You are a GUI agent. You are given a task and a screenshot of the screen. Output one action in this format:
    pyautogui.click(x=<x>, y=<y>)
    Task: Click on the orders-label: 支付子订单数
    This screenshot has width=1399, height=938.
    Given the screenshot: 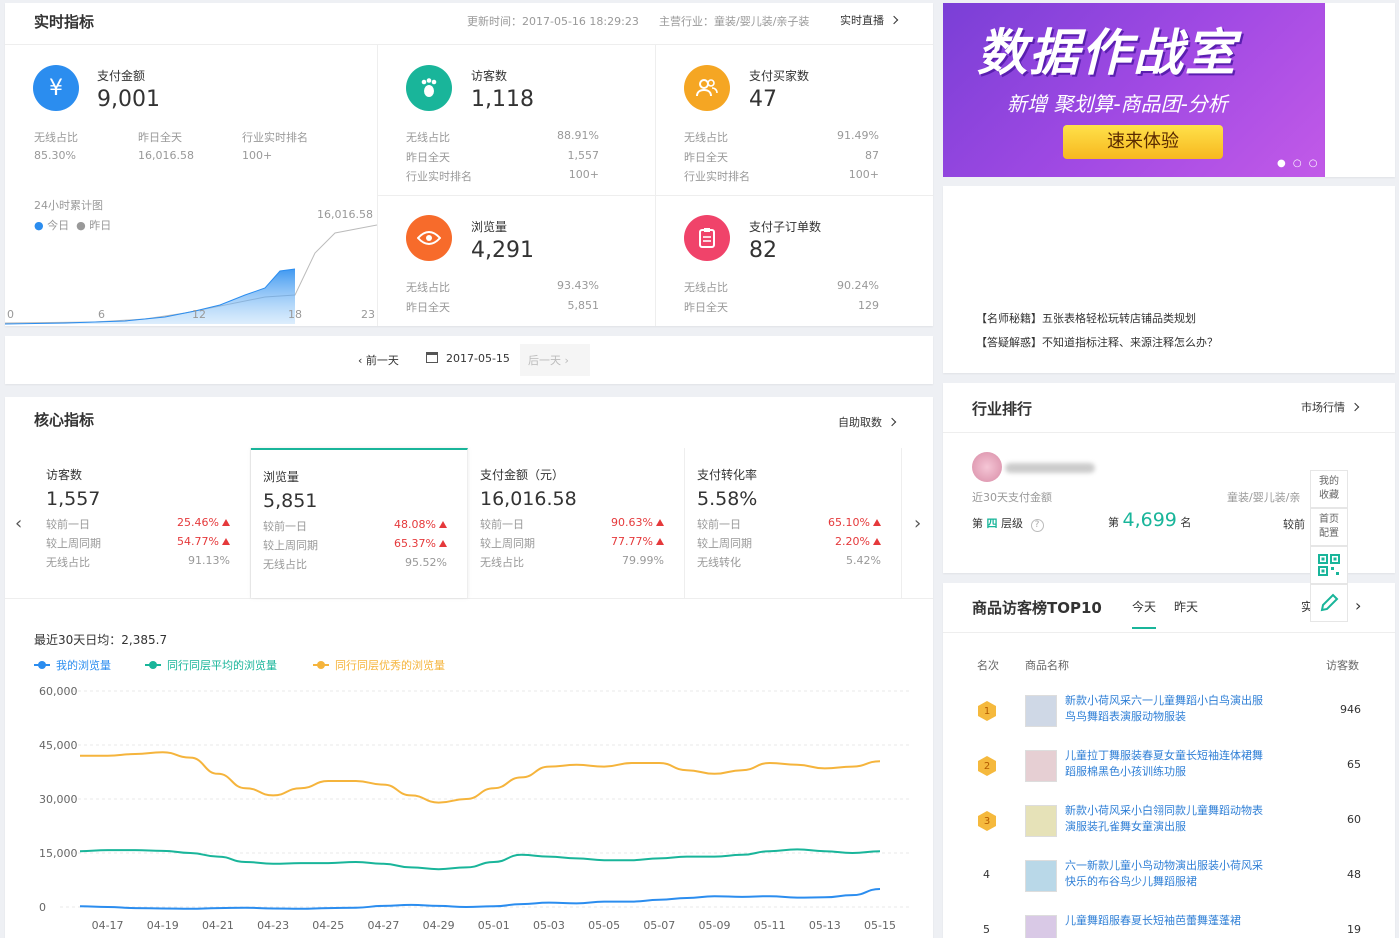 What is the action you would take?
    pyautogui.click(x=785, y=227)
    